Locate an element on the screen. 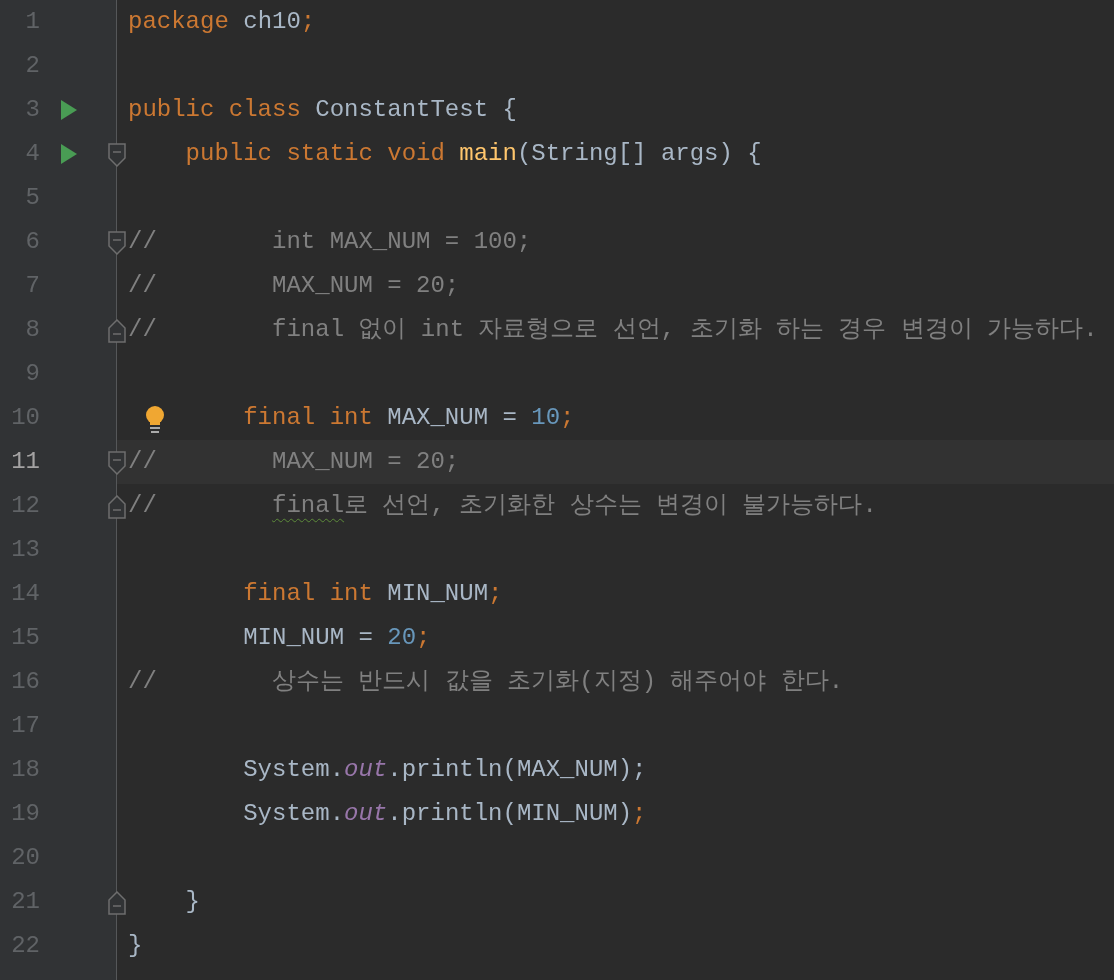 The width and height of the screenshot is (1114, 980). code-line: // final로 선언, 초기화한 상수는 변경이 불가능하다. is located at coordinates (502, 506).